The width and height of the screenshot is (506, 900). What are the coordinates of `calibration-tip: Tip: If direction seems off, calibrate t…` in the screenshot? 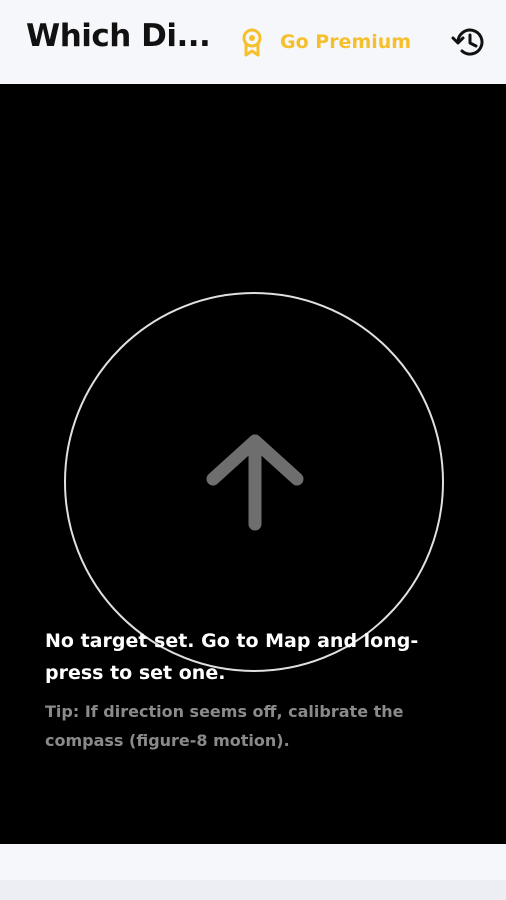 It's located at (224, 726).